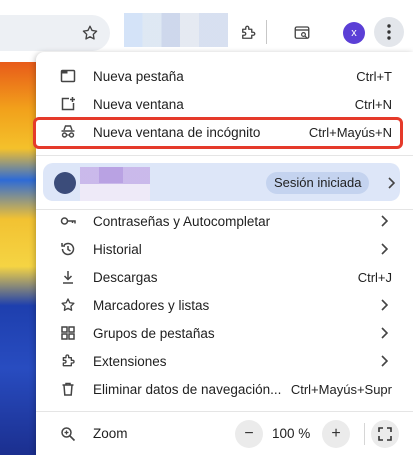 The image size is (413, 455). I want to click on extensions-puzzle-icon, so click(248, 33).